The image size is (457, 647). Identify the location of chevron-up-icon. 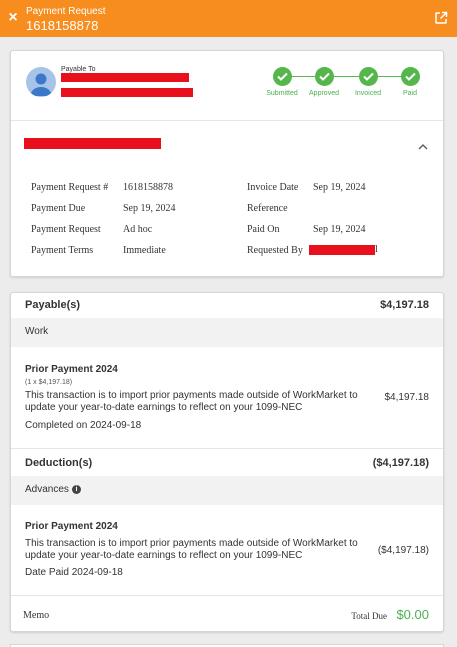
(423, 144).